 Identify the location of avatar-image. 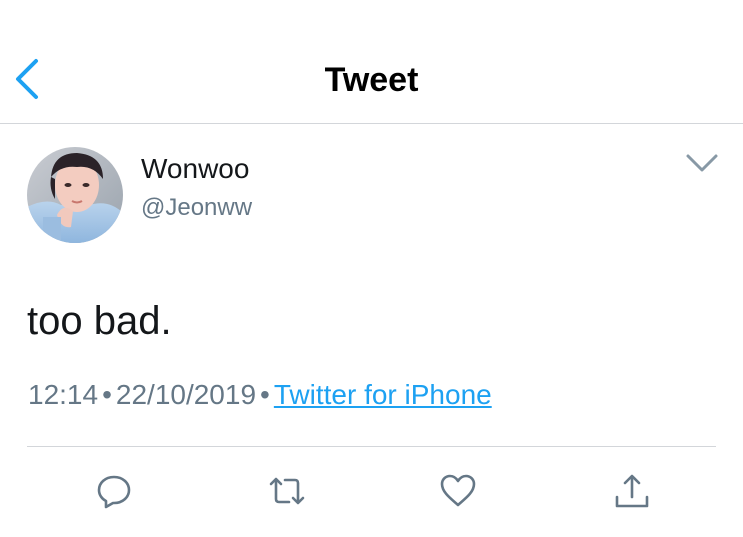
(75, 195).